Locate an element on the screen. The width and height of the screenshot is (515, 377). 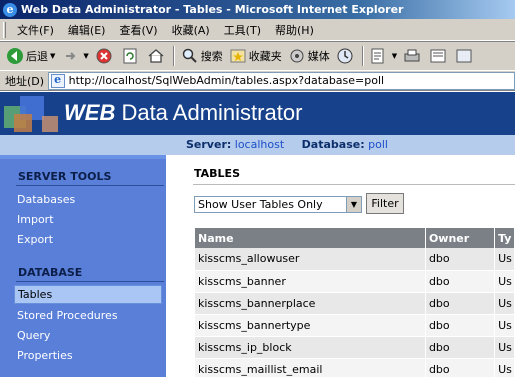
connection-info-bar: Server: localhost Database: poll is located at coordinates (257, 145).